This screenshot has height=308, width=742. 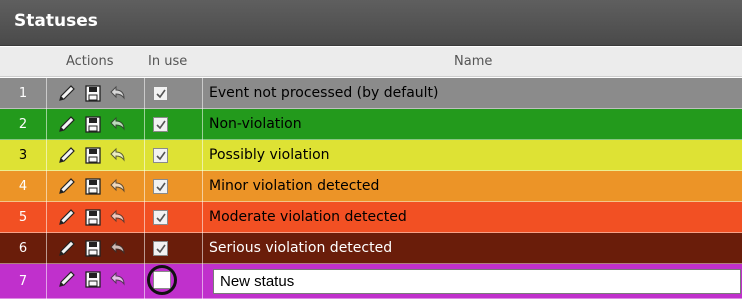 I want to click on row-number: 1, so click(x=23, y=93).